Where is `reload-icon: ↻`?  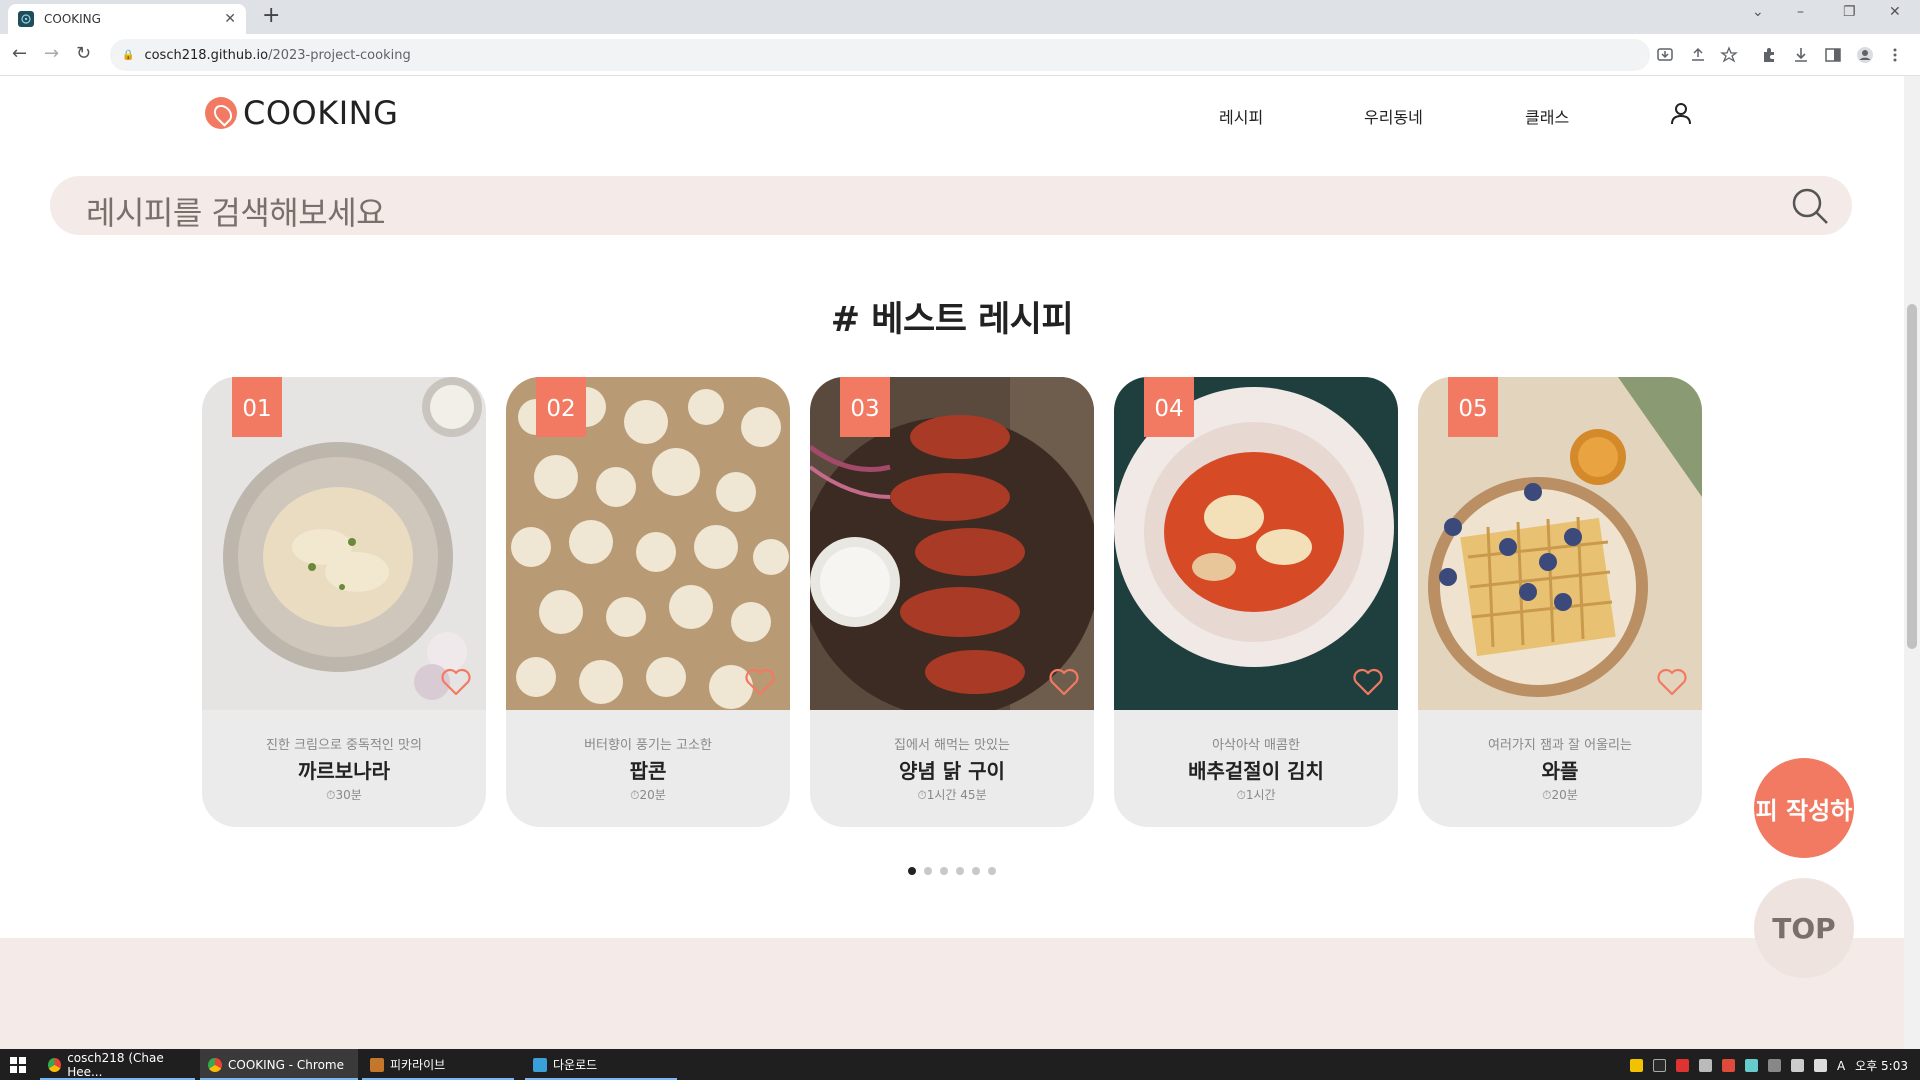
reload-icon: ↻ is located at coordinates (83, 54).